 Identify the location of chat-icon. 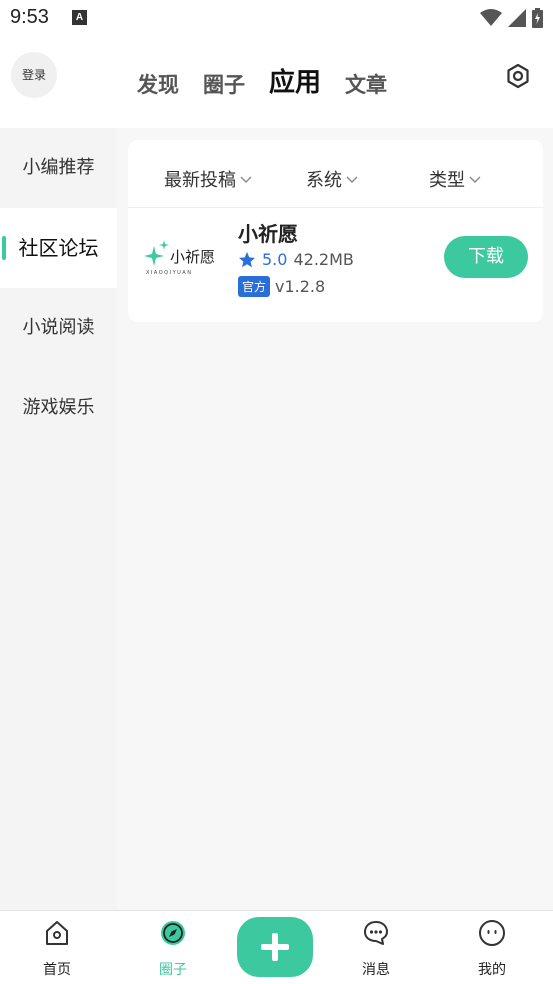
(376, 933).